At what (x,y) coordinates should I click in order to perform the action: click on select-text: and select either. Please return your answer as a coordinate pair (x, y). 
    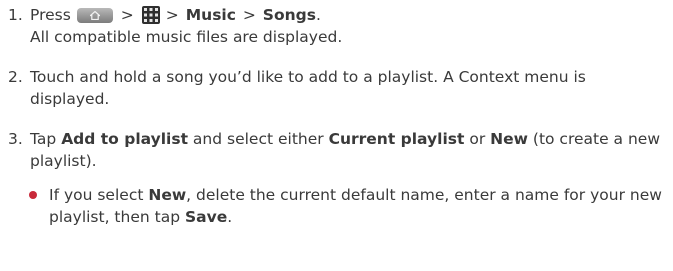
    Looking at the image, I should click on (258, 139).